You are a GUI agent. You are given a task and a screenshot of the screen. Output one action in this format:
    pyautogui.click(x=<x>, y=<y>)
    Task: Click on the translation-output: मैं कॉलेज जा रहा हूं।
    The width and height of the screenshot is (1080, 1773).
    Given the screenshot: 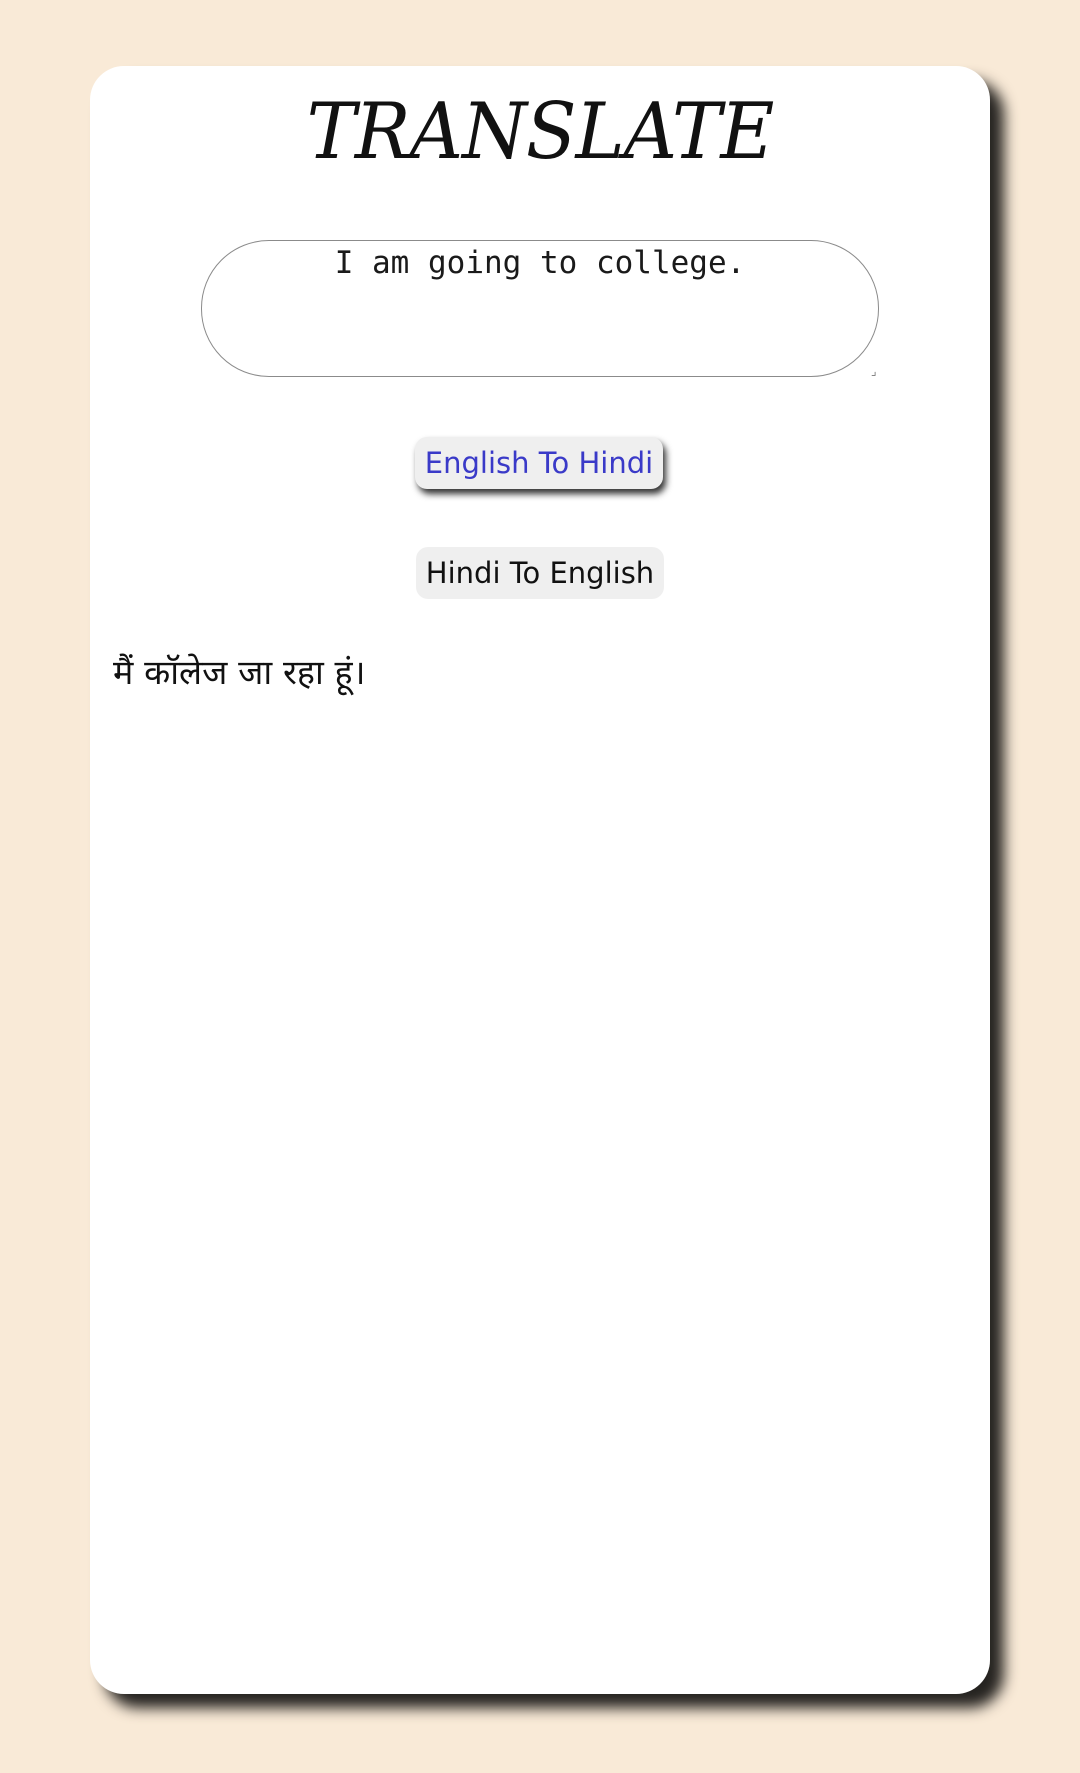 What is the action you would take?
    pyautogui.click(x=239, y=673)
    